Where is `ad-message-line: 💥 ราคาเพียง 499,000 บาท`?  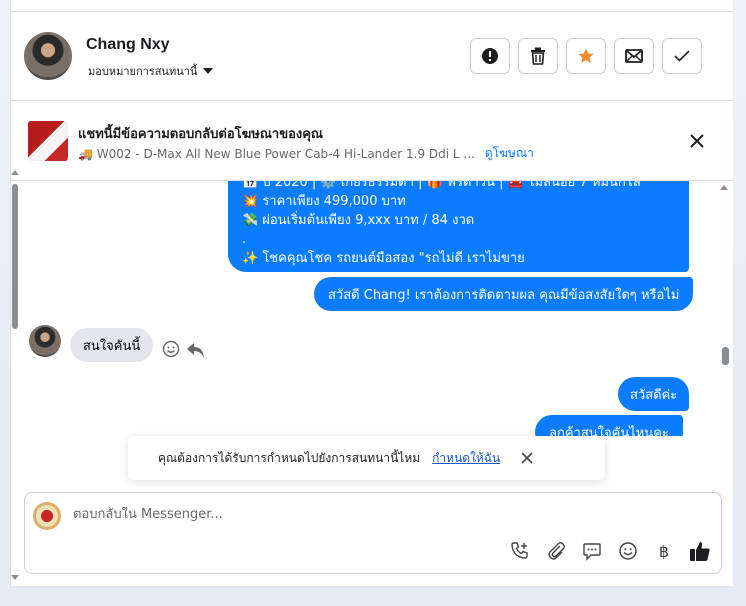 ad-message-line: 💥 ราคาเพียง 499,000 บาท is located at coordinates (324, 201).